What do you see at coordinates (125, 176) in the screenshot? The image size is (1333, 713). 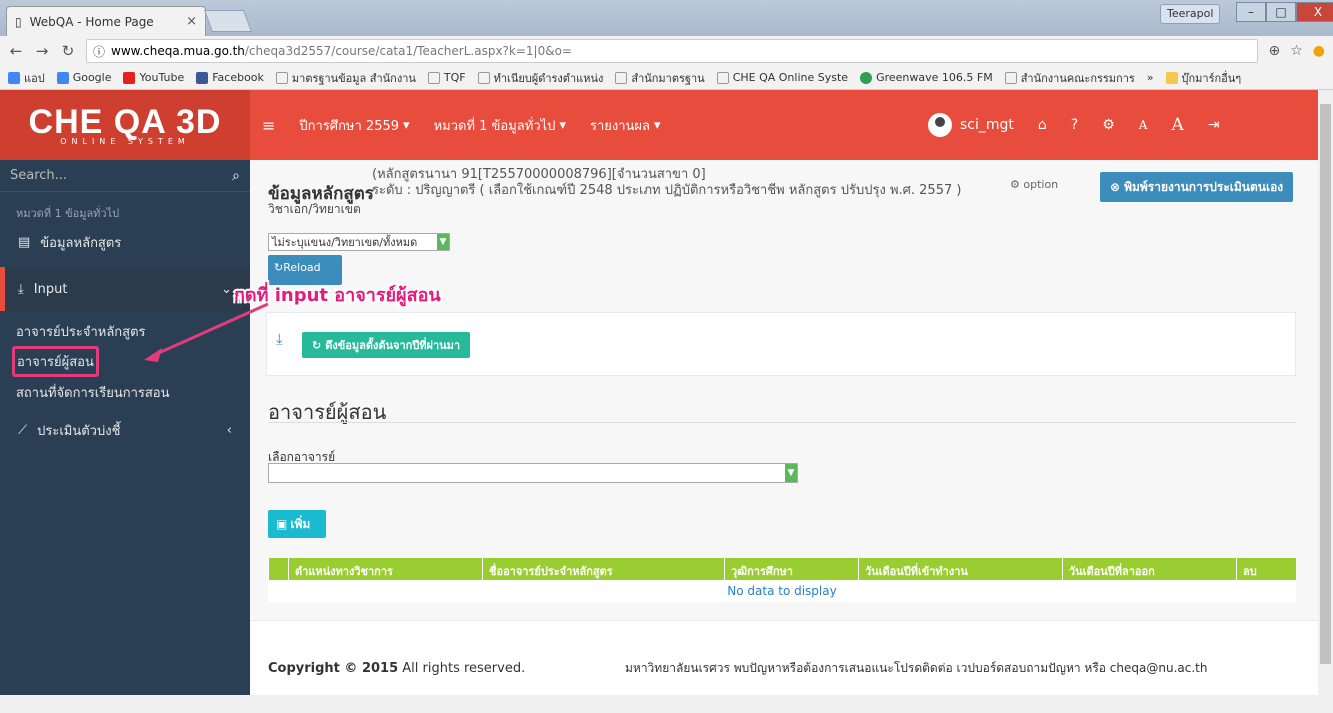 I see `sidebar-search: Search... ⌕` at bounding box center [125, 176].